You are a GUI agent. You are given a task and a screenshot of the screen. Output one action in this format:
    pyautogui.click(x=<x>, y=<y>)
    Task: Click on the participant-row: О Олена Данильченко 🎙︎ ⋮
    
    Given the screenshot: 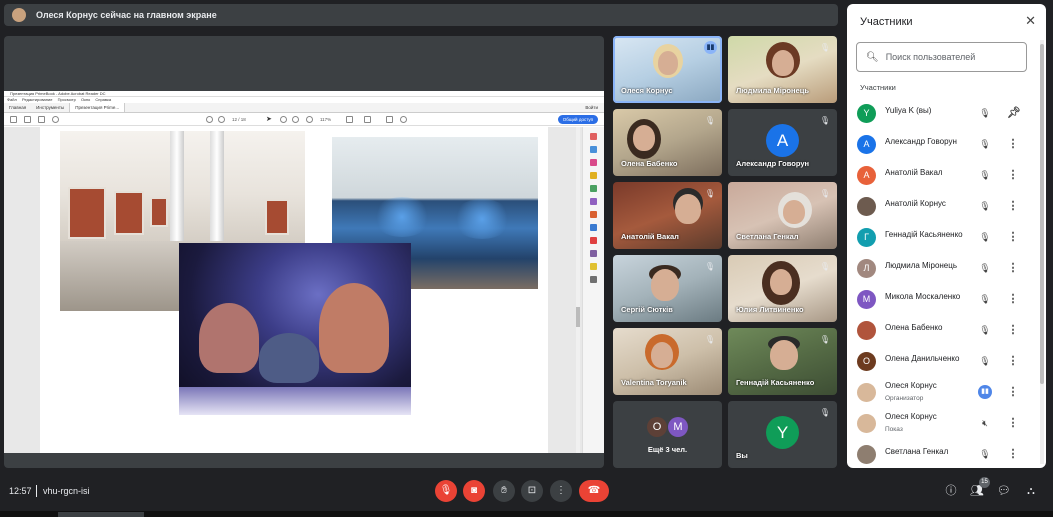 What is the action you would take?
    pyautogui.click(x=943, y=361)
    